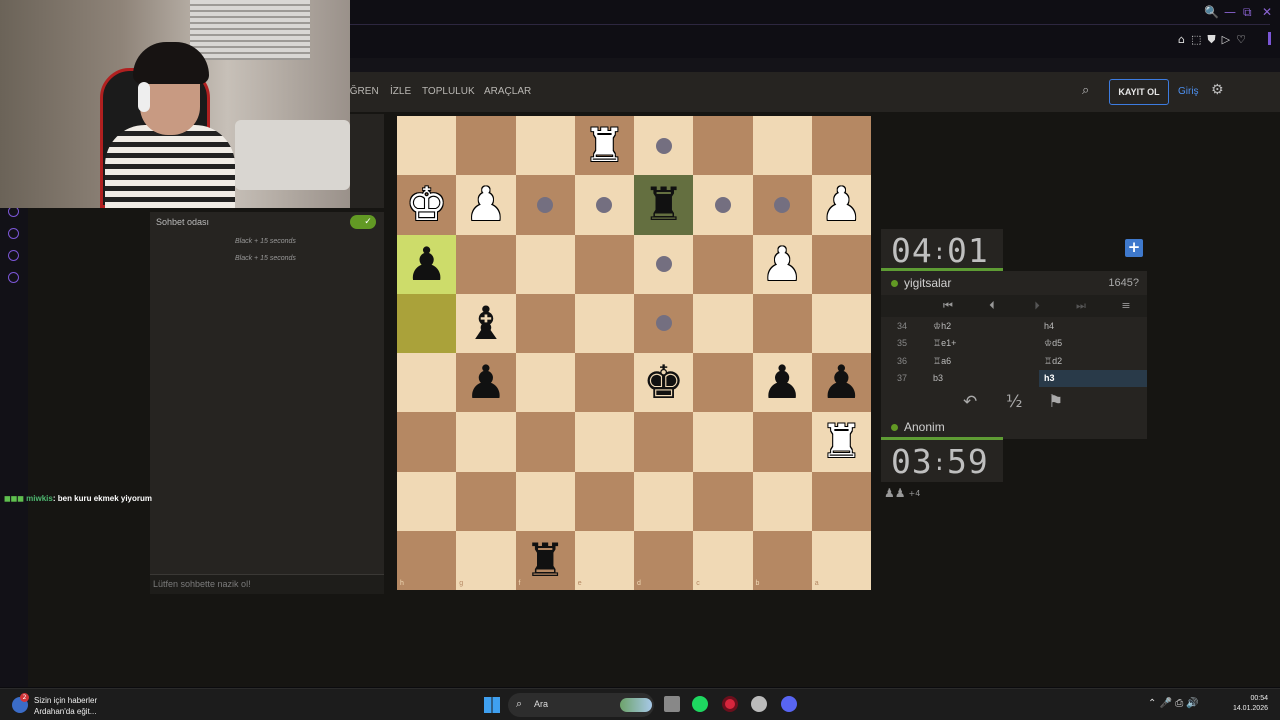 Image resolution: width=1280 pixels, height=720 pixels. What do you see at coordinates (841, 146) in the screenshot?
I see `square-a1` at bounding box center [841, 146].